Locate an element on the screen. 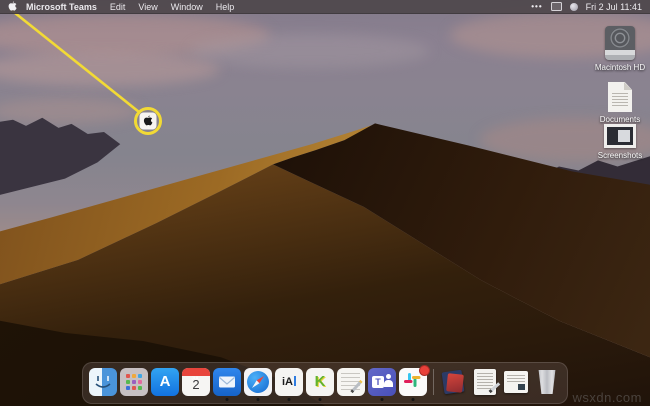 The width and height of the screenshot is (650, 406). siri-menu-icon is located at coordinates (573, 6).